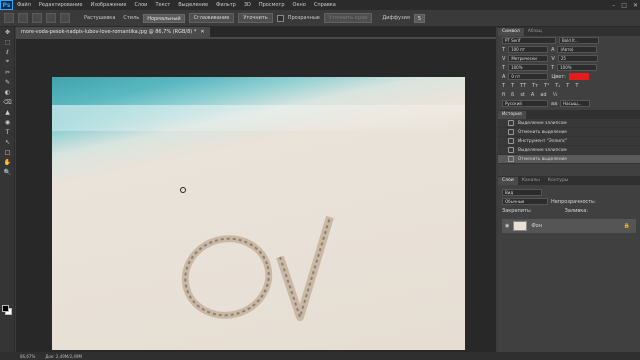  Describe the element at coordinates (567, 86) in the screenshot. I see `underline-icon: T` at that location.